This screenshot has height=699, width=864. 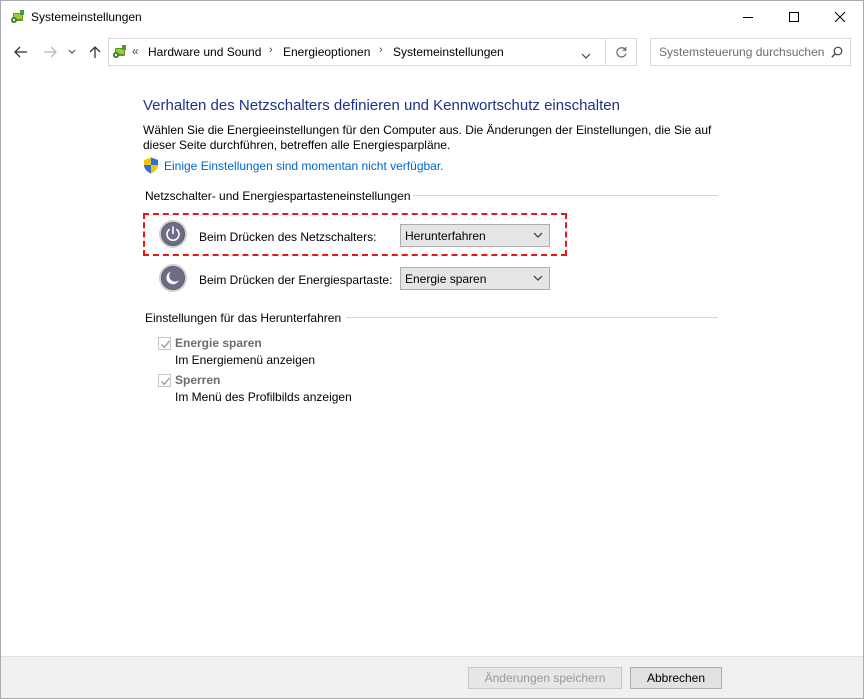 What do you see at coordinates (326, 52) in the screenshot?
I see `breadcrumb-power-options: Energieoptionen` at bounding box center [326, 52].